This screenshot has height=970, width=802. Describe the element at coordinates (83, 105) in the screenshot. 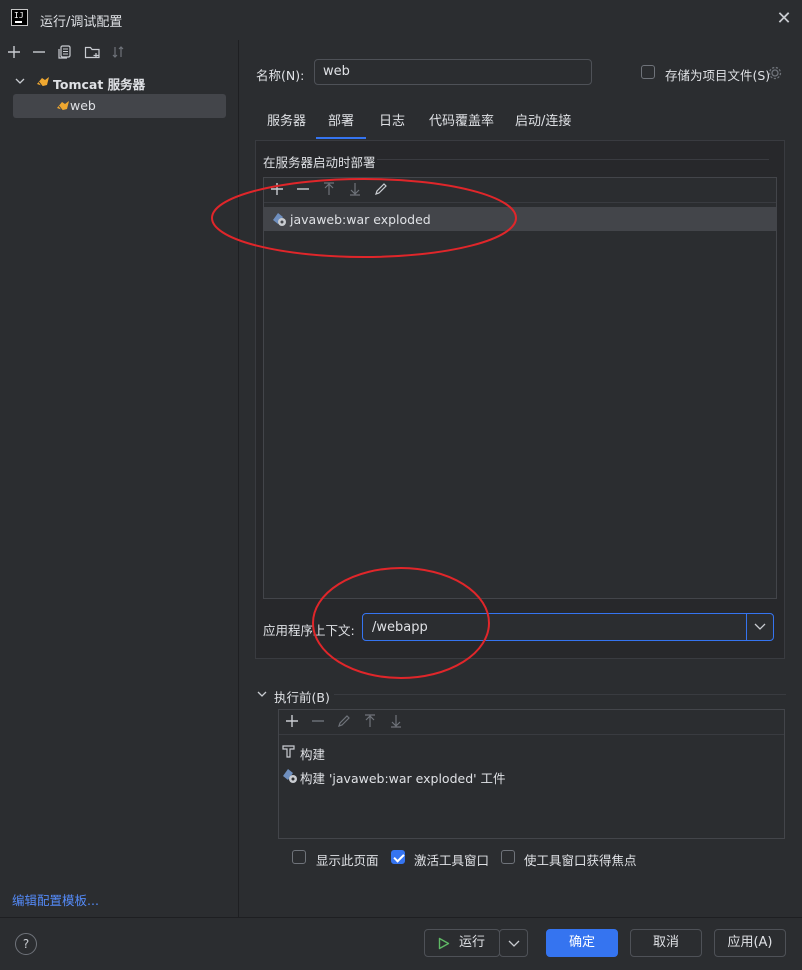

I see `tree-item-label: web` at that location.